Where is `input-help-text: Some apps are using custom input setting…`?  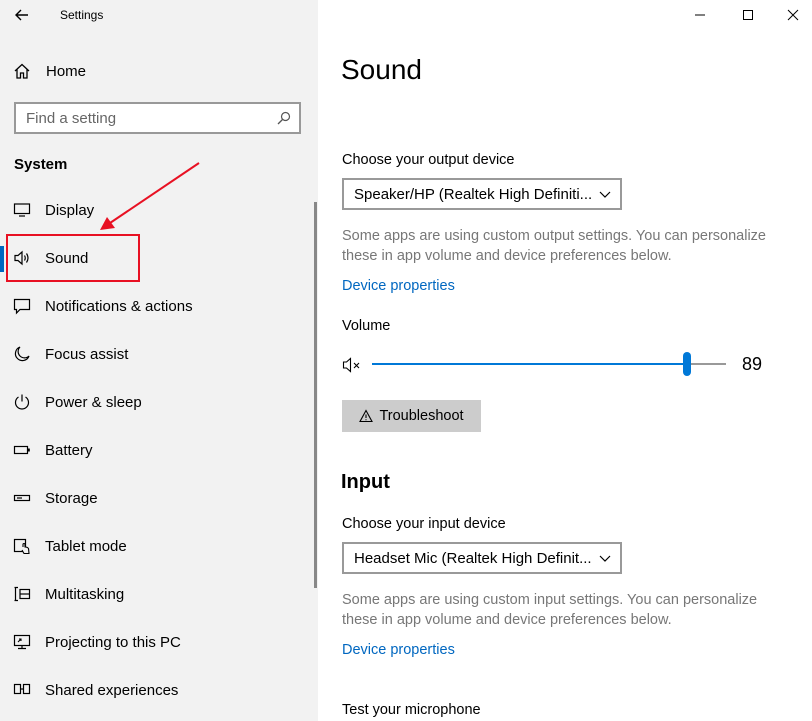
input-help-text: Some apps are using custom input setting… is located at coordinates (550, 610).